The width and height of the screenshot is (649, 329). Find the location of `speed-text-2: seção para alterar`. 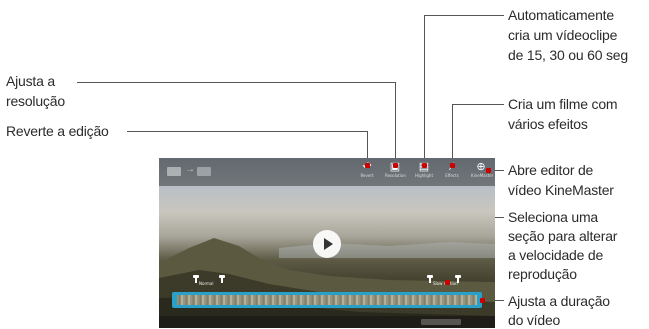

speed-text-2: seção para alterar is located at coordinates (563, 236).